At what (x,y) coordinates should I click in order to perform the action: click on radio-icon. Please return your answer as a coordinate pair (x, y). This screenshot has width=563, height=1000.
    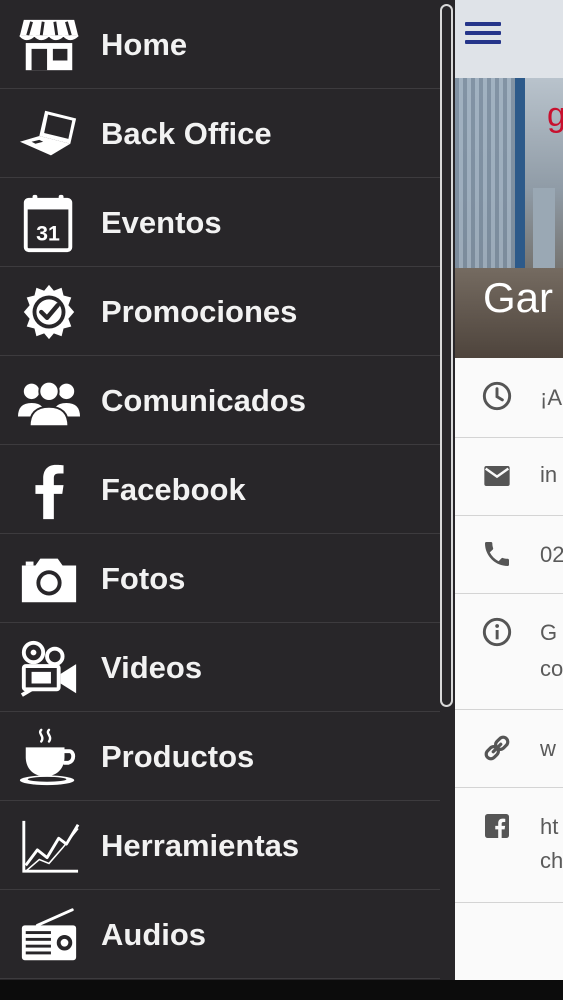
    Looking at the image, I should click on (49, 934).